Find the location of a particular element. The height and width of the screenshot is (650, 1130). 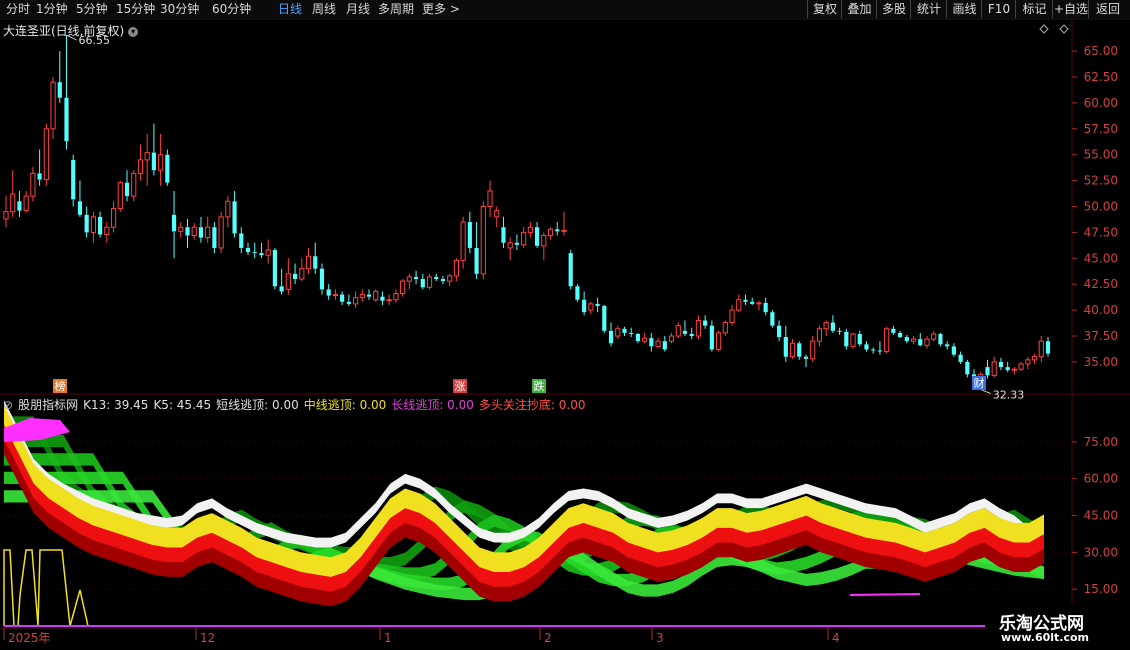

date-tick-label: 3 is located at coordinates (660, 638).